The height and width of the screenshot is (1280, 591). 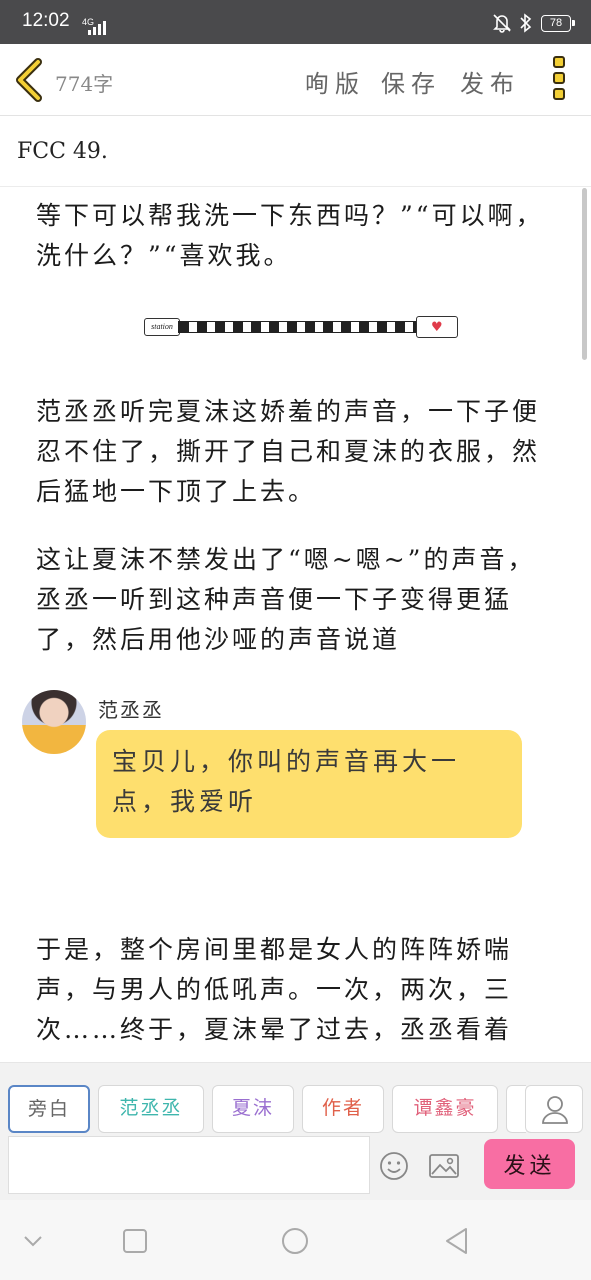 I want to click on title-area: FCC 49., so click(x=295, y=152).